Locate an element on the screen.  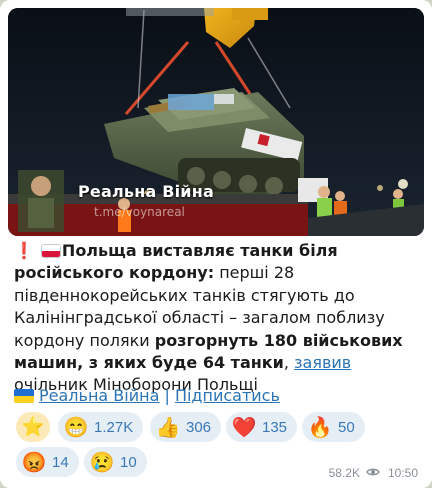
reaction-count: 10 is located at coordinates (128, 462).